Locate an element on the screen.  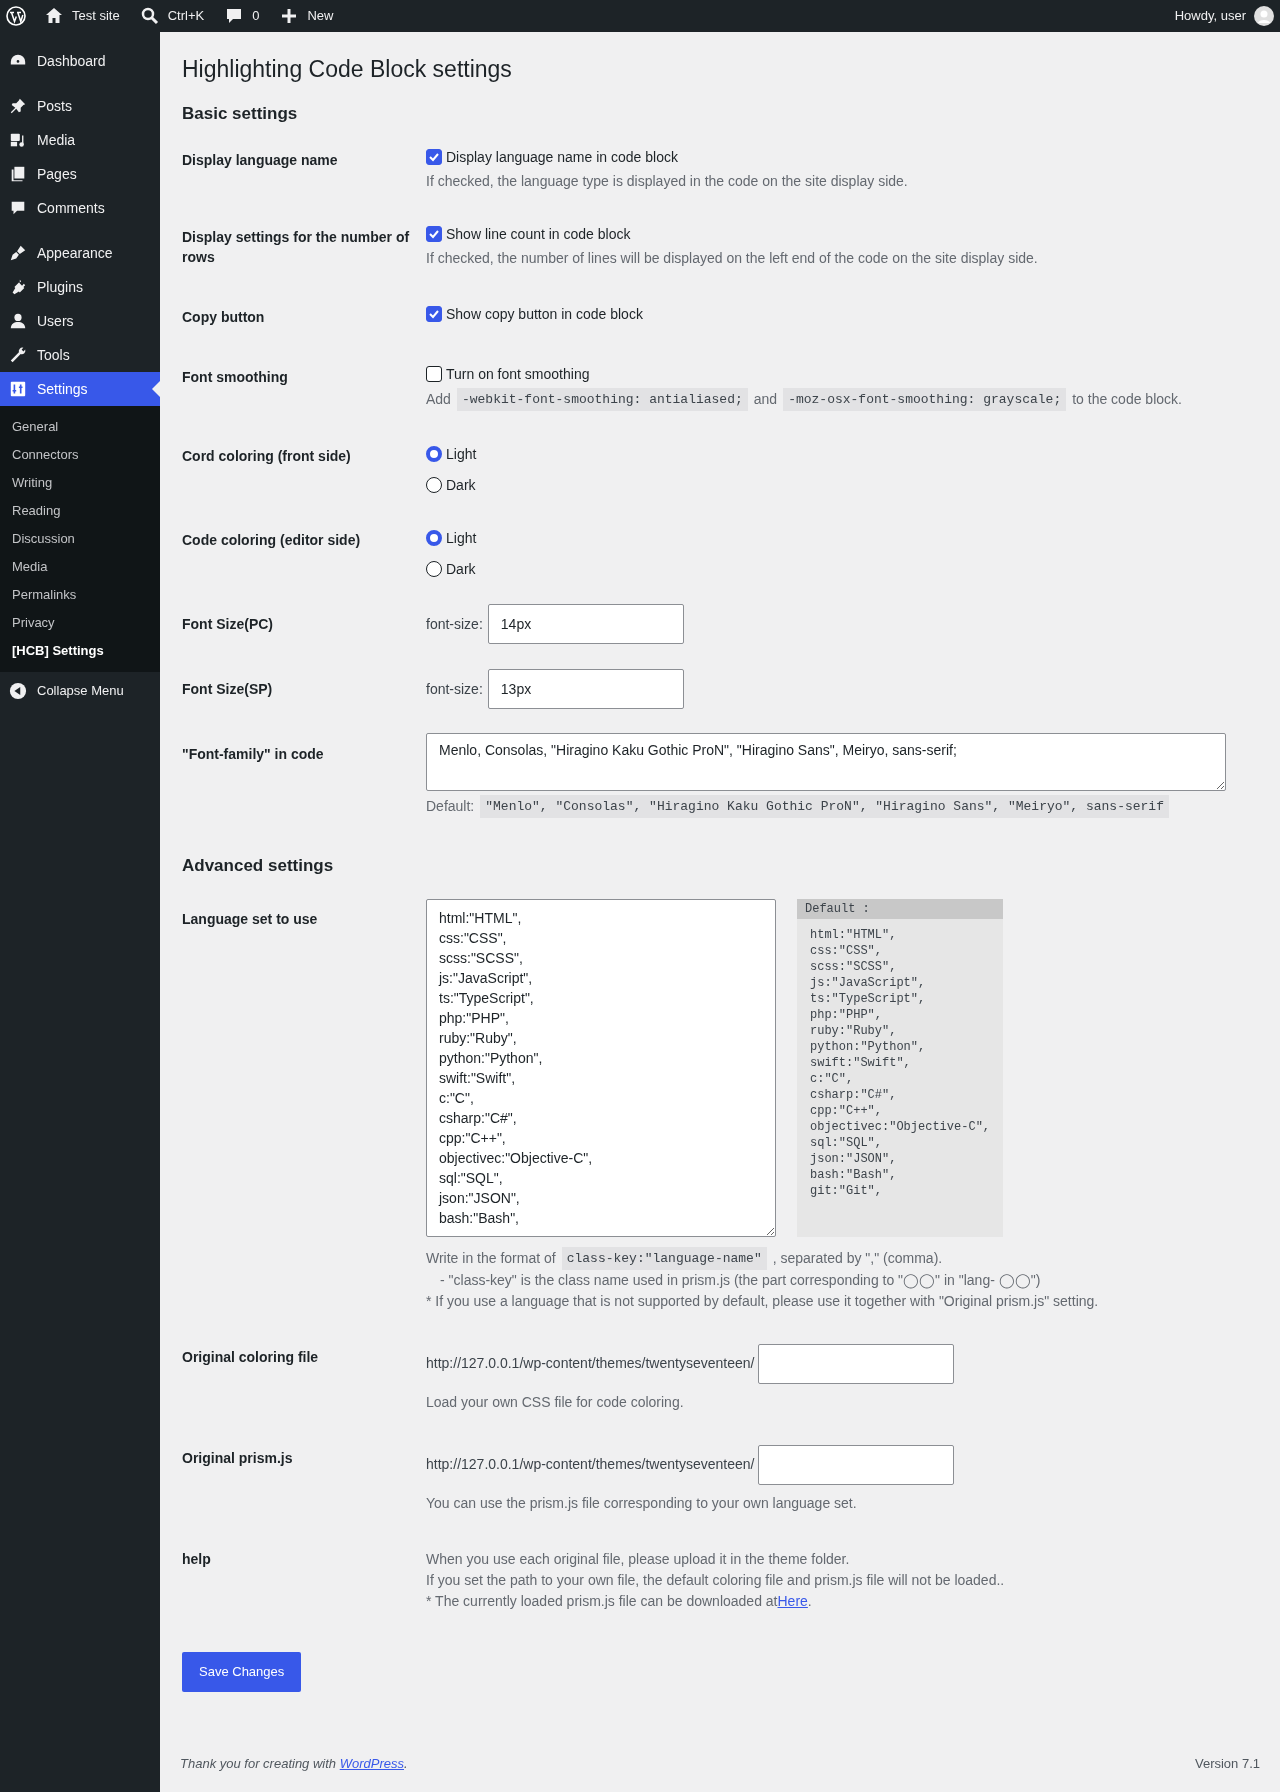
search-icon is located at coordinates (149, 16).